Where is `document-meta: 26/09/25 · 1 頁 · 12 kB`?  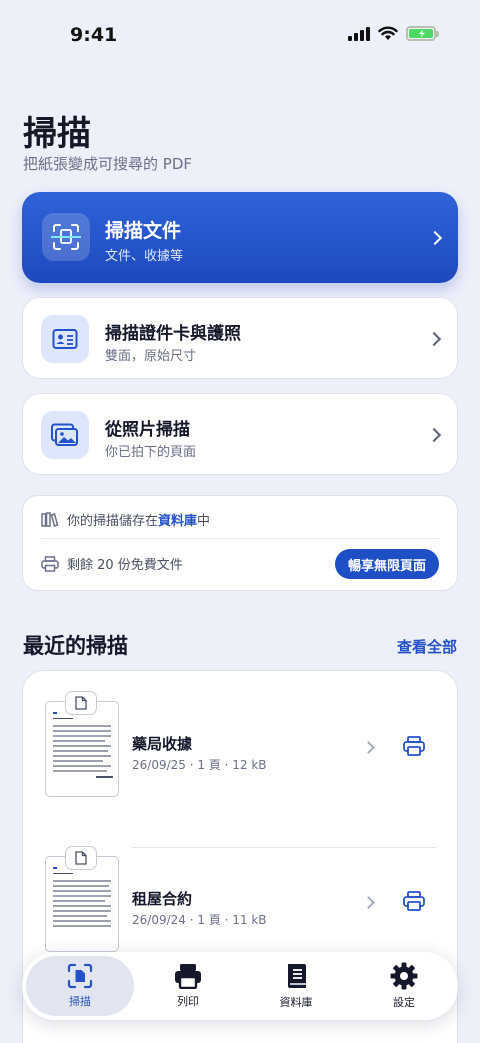 document-meta: 26/09/25 · 1 頁 · 12 kB is located at coordinates (199, 765).